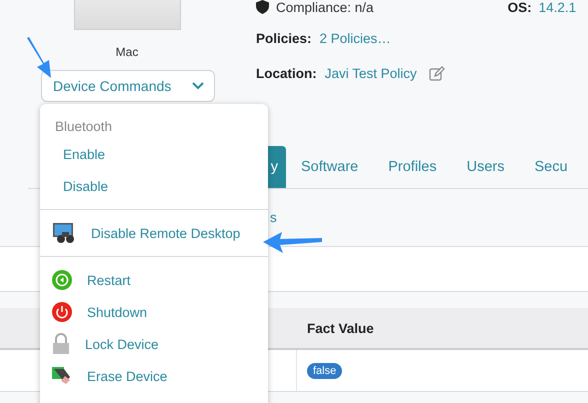 This screenshot has width=588, height=403. I want to click on menu-item: Disable Remote Desktop, so click(154, 233).